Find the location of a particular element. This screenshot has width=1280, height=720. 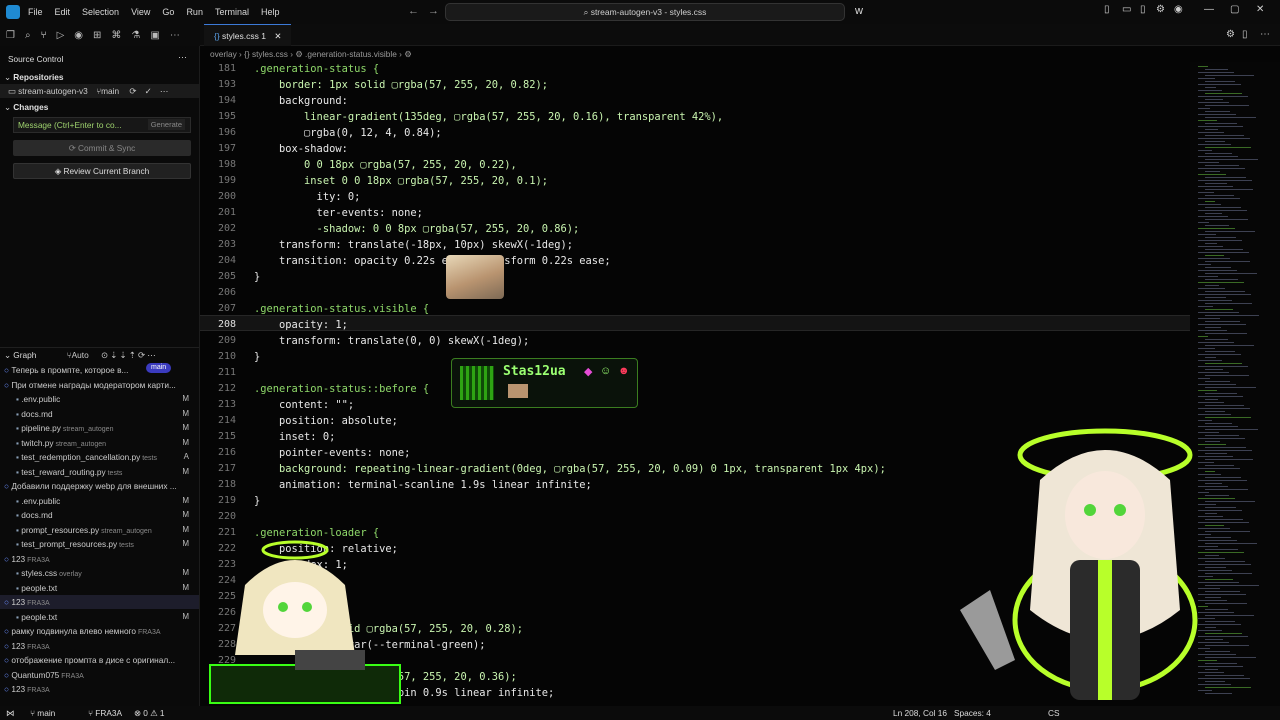

maximize-icon: ▢ is located at coordinates (1234, 9).